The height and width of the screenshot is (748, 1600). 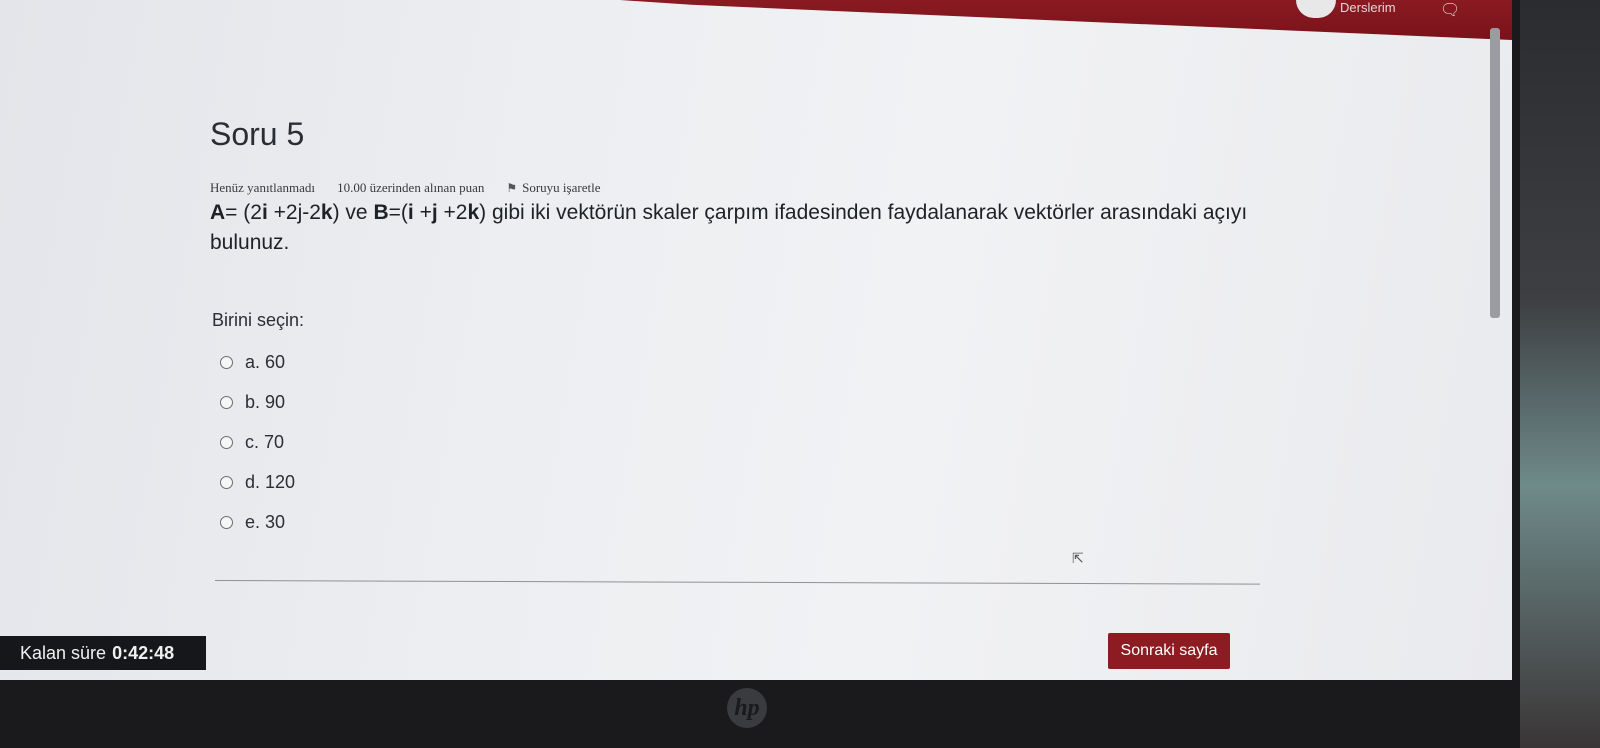 What do you see at coordinates (265, 521) in the screenshot?
I see `option-label: e. 30` at bounding box center [265, 521].